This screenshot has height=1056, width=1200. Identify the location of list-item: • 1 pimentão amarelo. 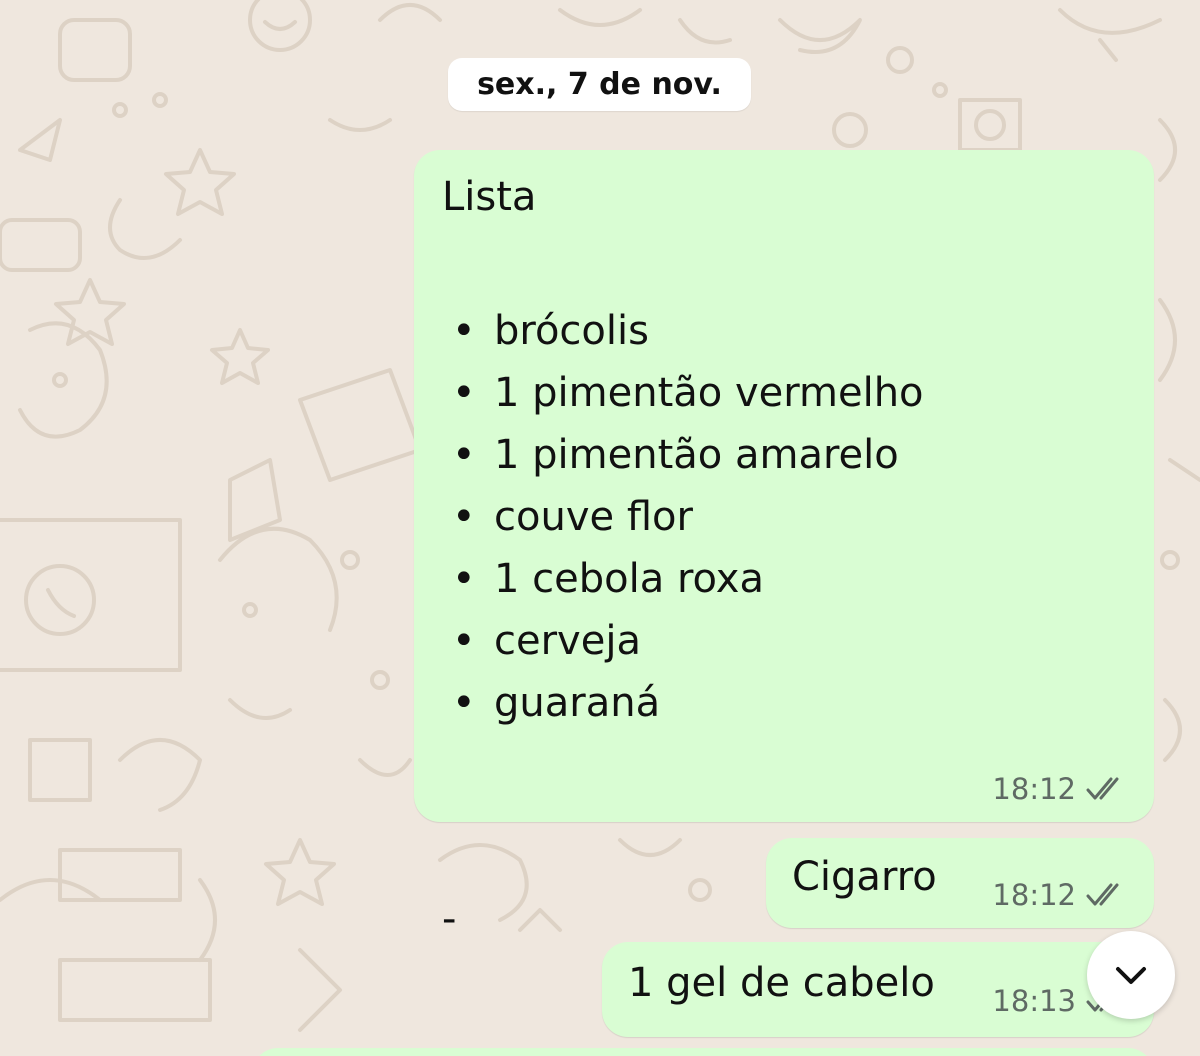
(683, 457).